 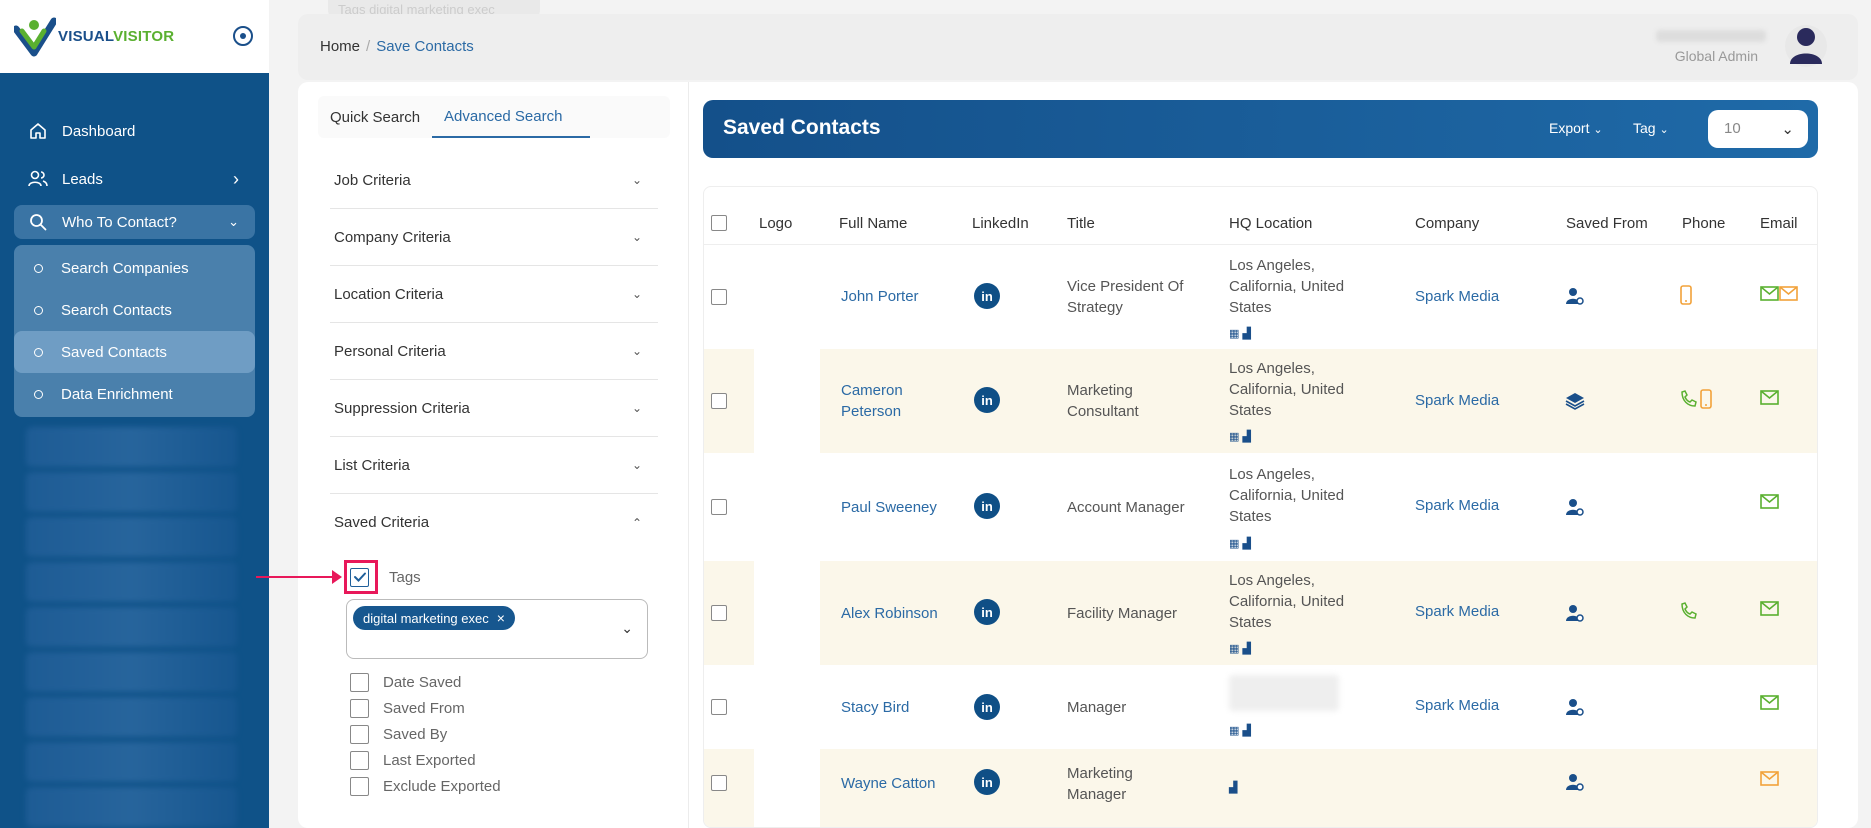 I want to click on col-hq-location: HQ Location, so click(x=1270, y=223).